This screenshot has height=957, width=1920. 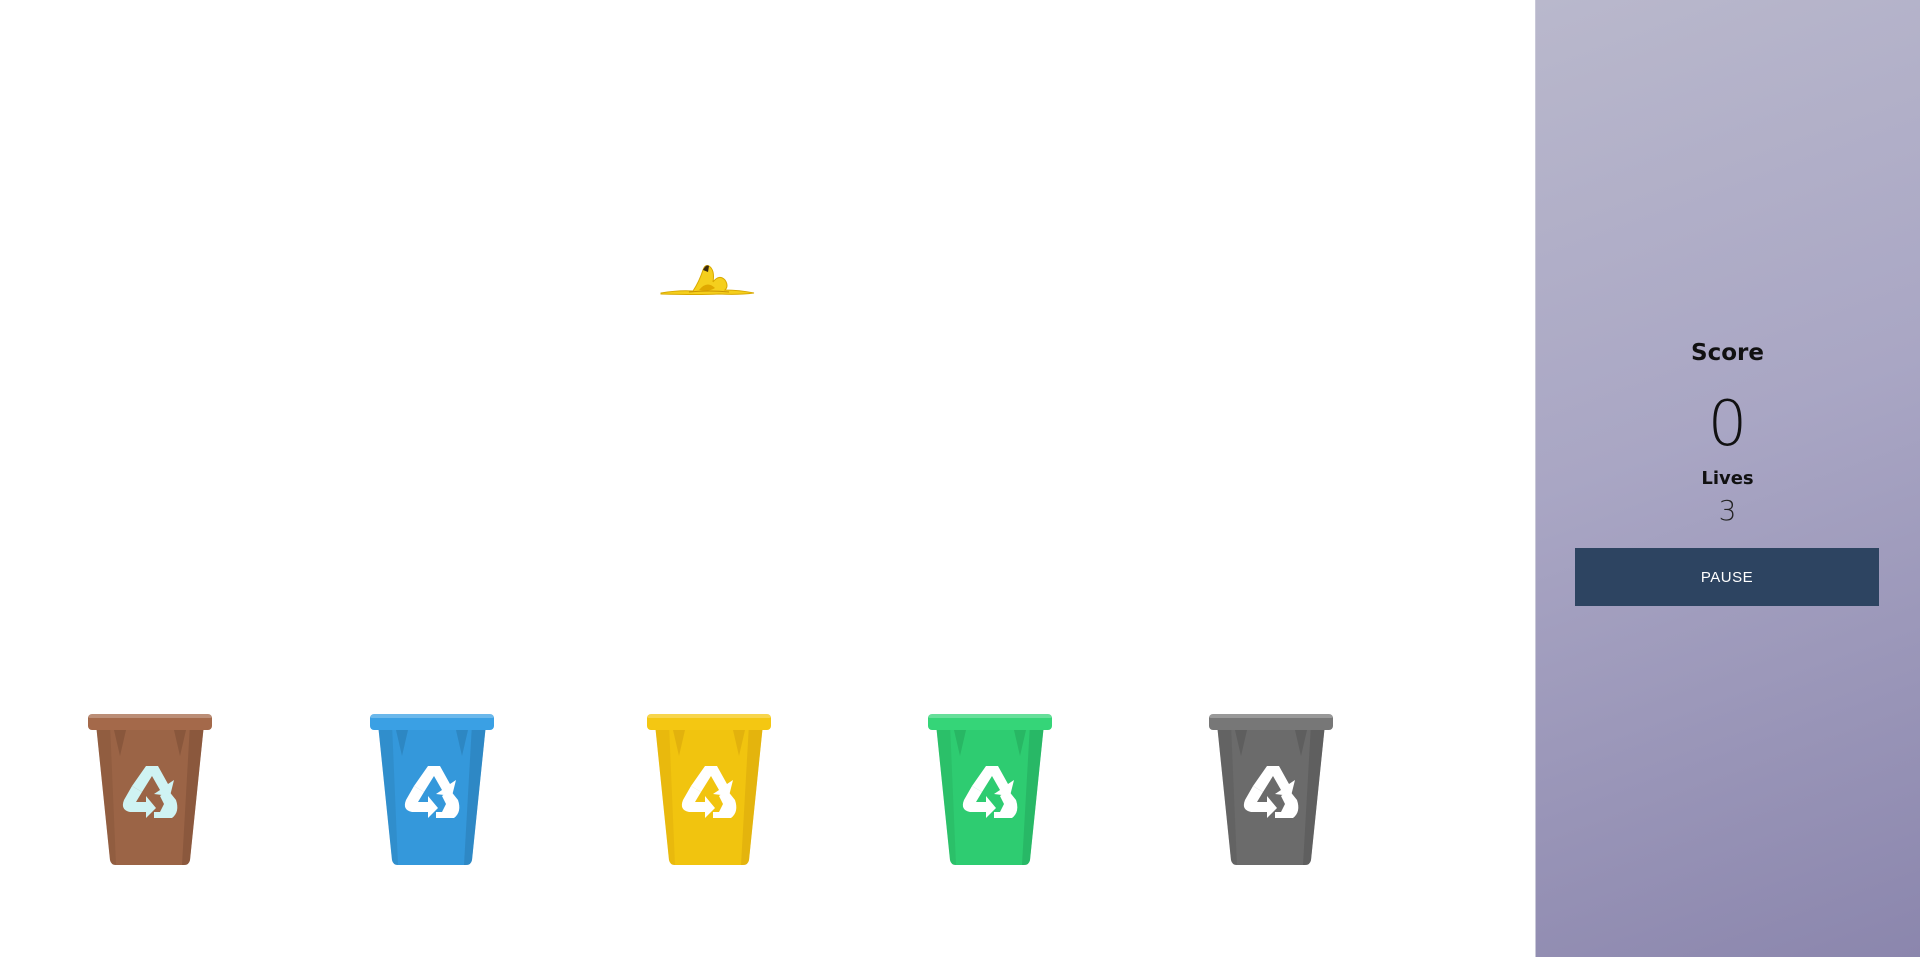 I want to click on green-bin, so click(x=990, y=789).